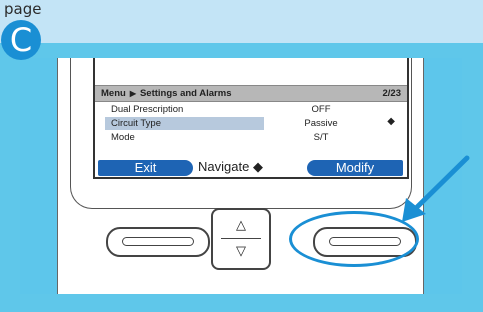 The image size is (483, 312). What do you see at coordinates (21, 40) in the screenshot?
I see `step-badge: C` at bounding box center [21, 40].